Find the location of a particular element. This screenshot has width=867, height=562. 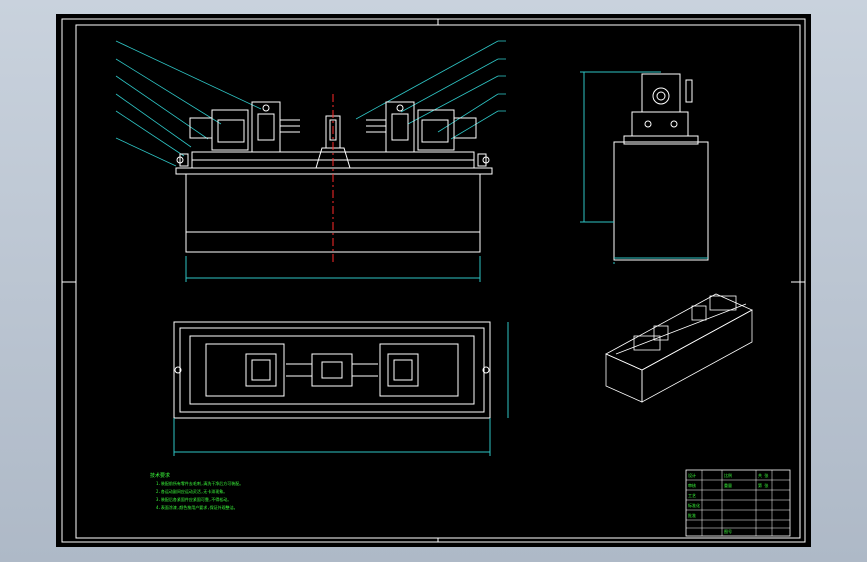

tech-req-line-4: 4.表面涂漆,颜色按用户要求,保证外观整洁。 is located at coordinates (197, 507).